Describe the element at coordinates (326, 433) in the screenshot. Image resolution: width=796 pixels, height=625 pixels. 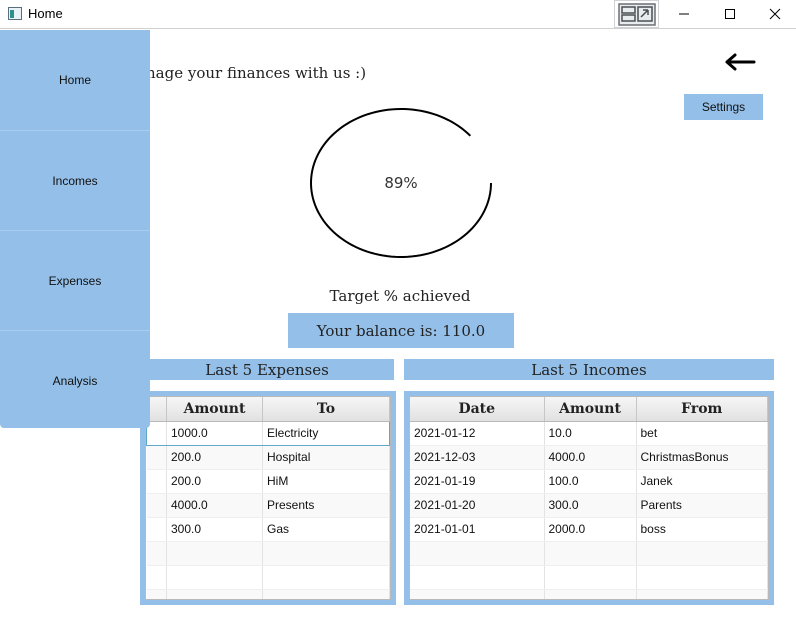
I see `cell-to: Electricity` at that location.